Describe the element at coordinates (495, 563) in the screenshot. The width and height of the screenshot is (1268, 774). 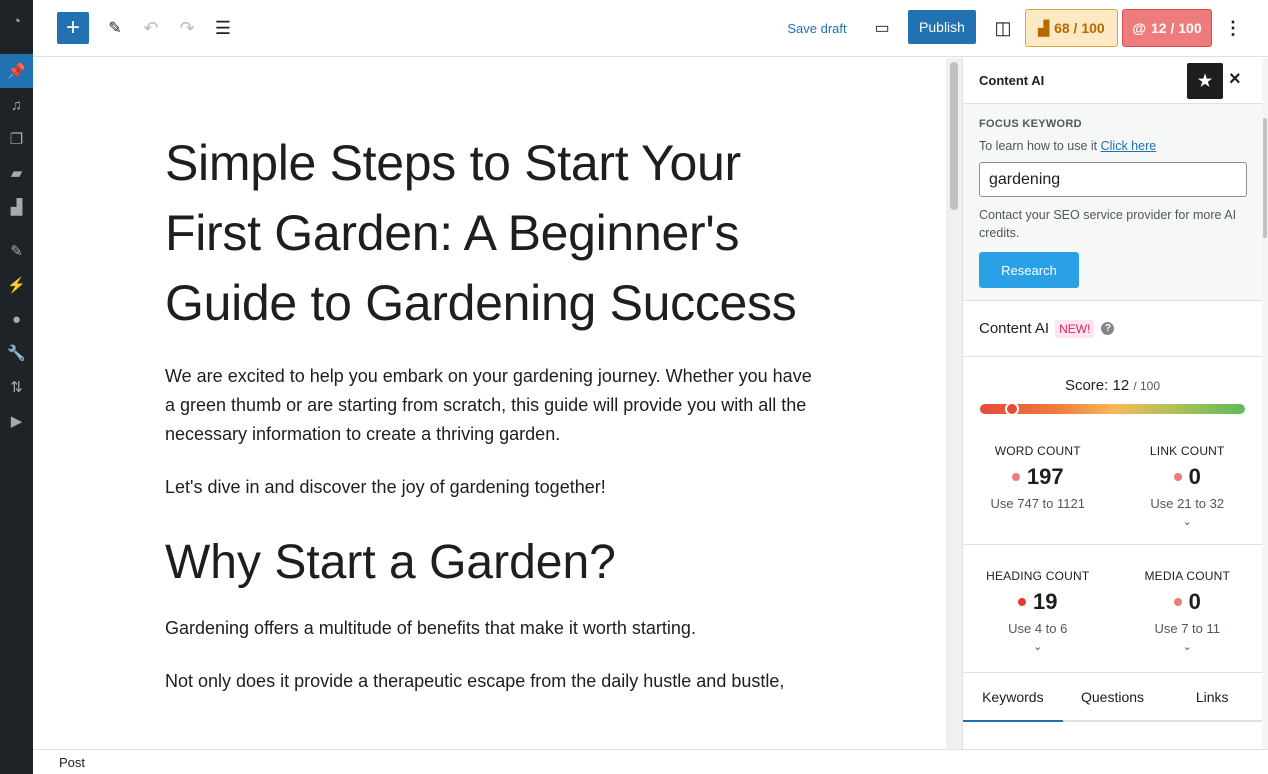
I see `heading: Why Start a Garden?` at that location.